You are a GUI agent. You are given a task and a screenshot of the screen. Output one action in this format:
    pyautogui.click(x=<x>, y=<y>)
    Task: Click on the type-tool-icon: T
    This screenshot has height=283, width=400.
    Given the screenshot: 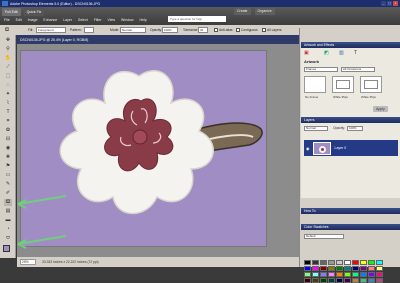 What is the action you would take?
    pyautogui.click(x=8, y=112)
    